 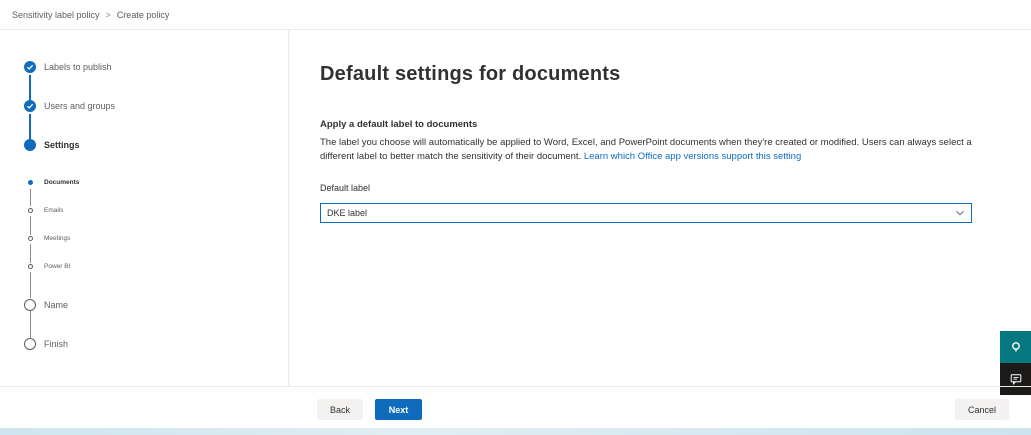 I want to click on breadcrumb-parent-link: Sensitivity label policy, so click(x=56, y=15).